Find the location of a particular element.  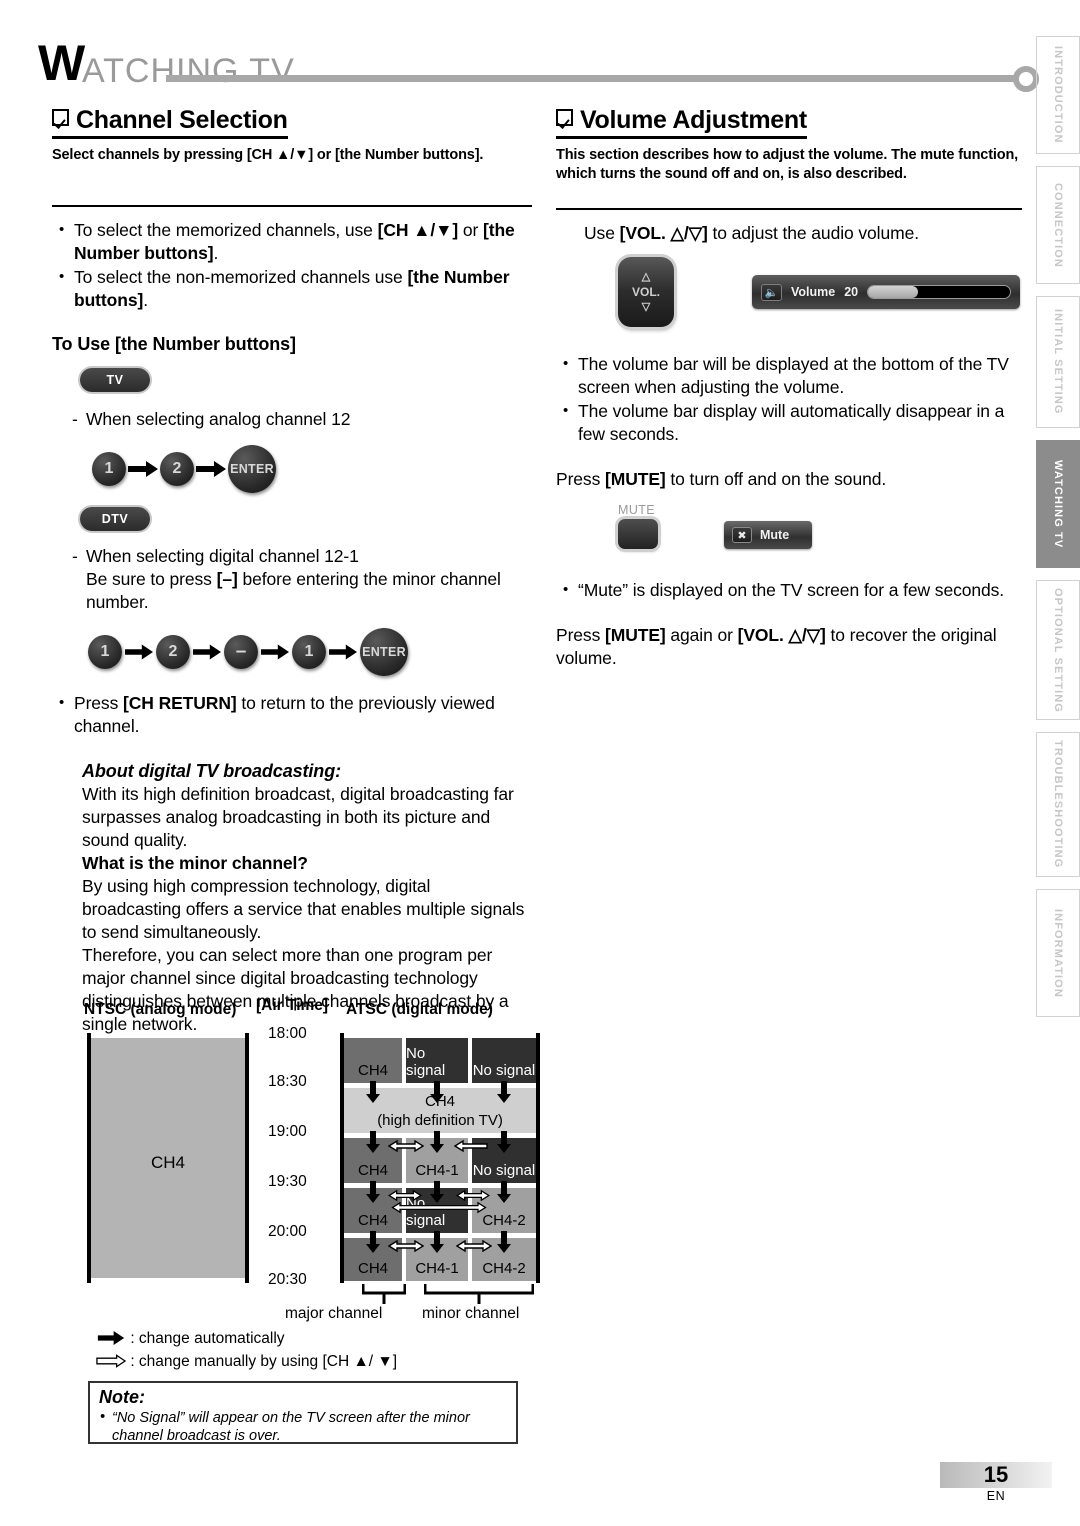

mute-button is located at coordinates (638, 534).